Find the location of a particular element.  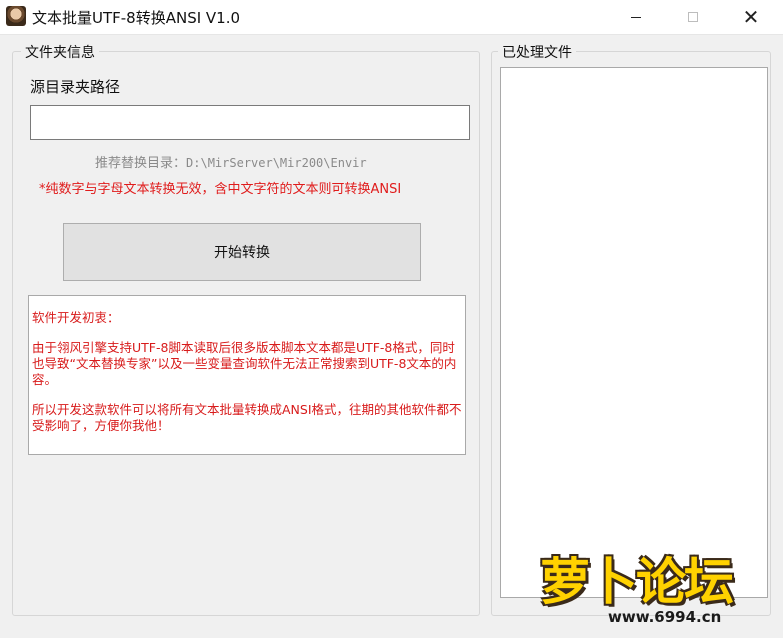

site-watermark-logo: 萝卜论坛 www.6994.cn is located at coordinates (652, 586).